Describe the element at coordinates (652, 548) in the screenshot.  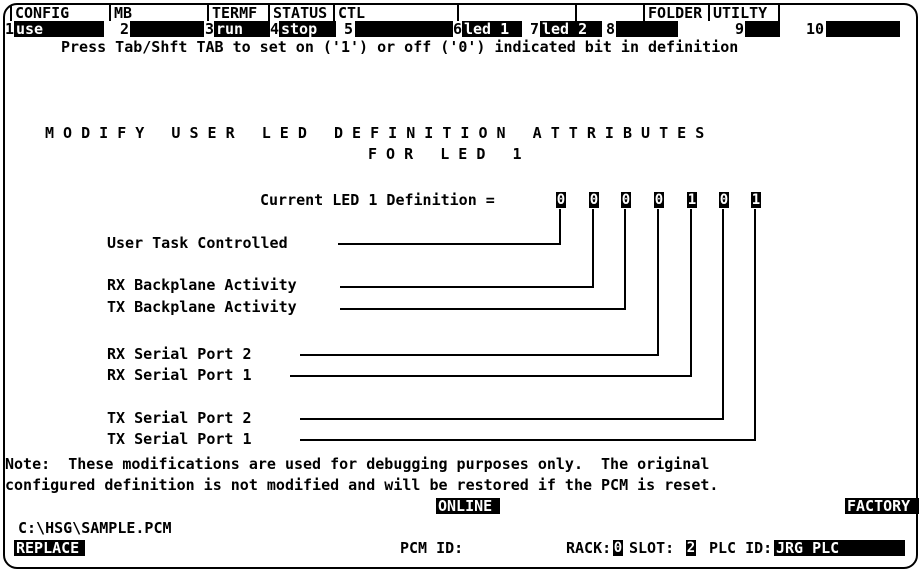
I see `slot-label: SLOT:` at that location.